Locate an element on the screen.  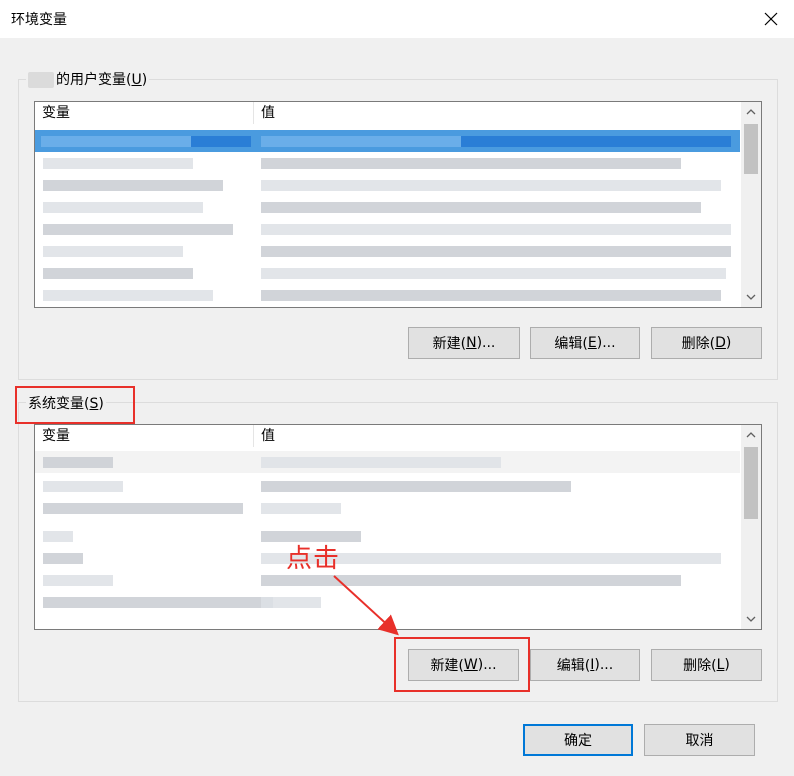
ok-button: 确定 is located at coordinates (578, 740).